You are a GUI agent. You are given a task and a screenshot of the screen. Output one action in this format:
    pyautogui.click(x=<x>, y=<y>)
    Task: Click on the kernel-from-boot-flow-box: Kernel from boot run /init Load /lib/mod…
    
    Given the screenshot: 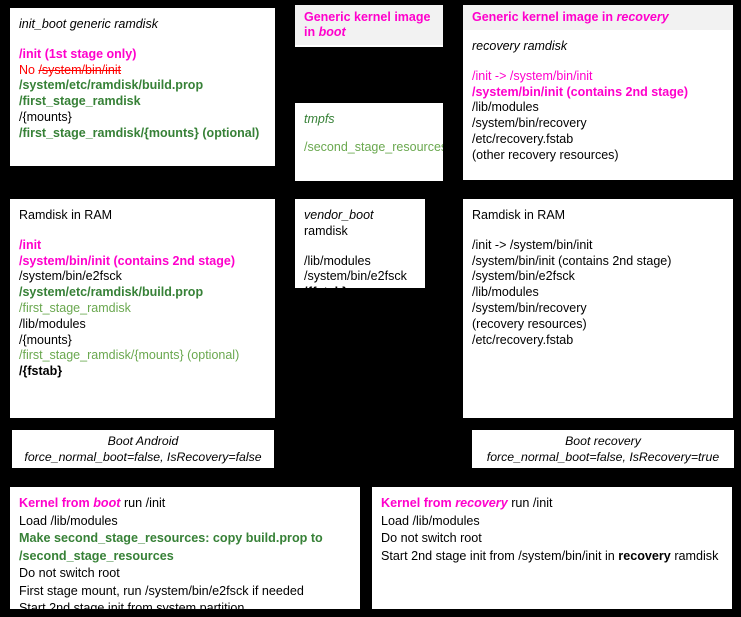 What is the action you would take?
    pyautogui.click(x=185, y=548)
    